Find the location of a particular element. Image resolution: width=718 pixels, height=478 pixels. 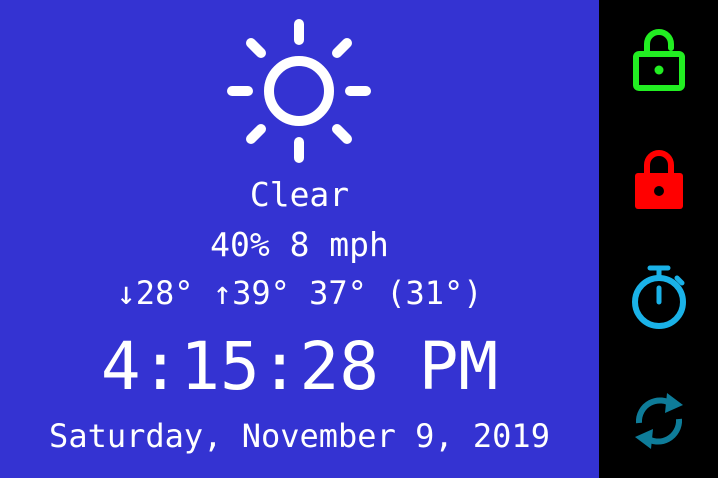

lock-icon is located at coordinates (659, 179).